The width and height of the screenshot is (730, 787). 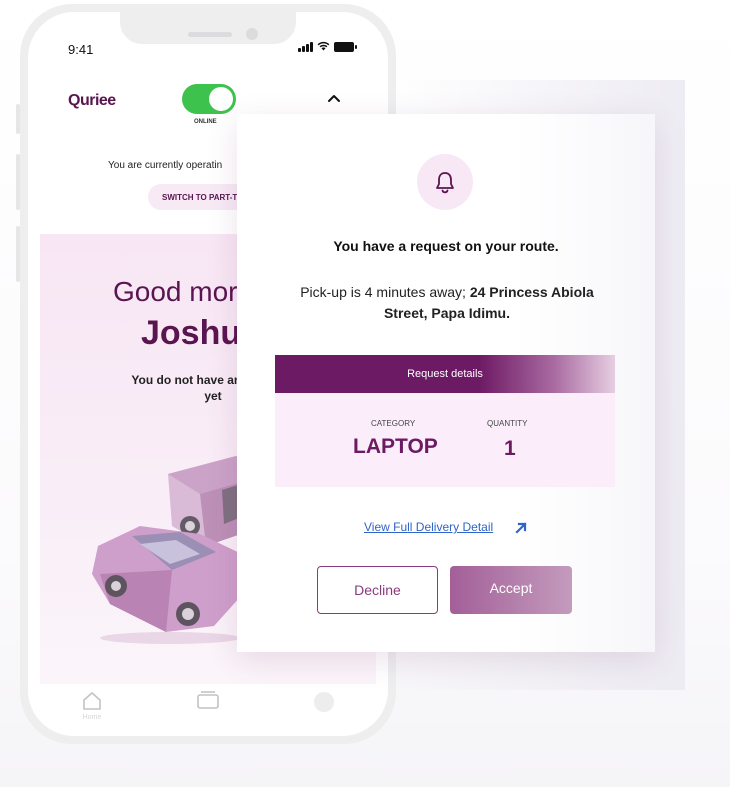 I want to click on request-title: You have a request on your route., so click(x=446, y=246).